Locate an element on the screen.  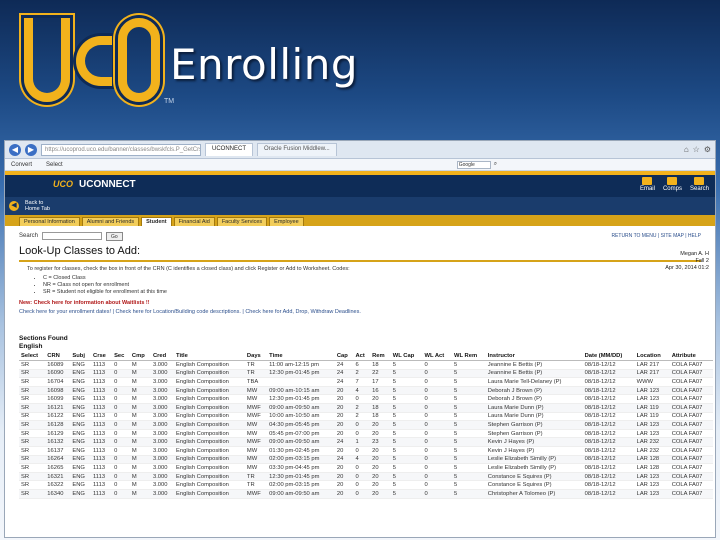
comps-link: Comps is located at coordinates (672, 184).